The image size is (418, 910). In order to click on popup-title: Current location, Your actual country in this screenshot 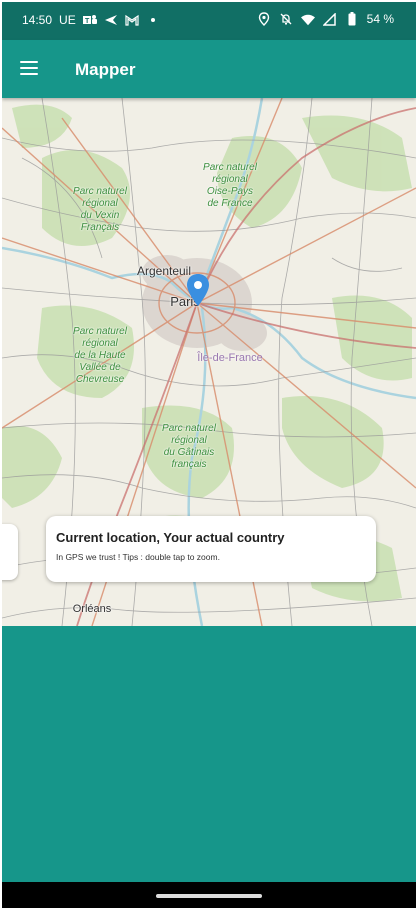, I will do `click(170, 537)`.